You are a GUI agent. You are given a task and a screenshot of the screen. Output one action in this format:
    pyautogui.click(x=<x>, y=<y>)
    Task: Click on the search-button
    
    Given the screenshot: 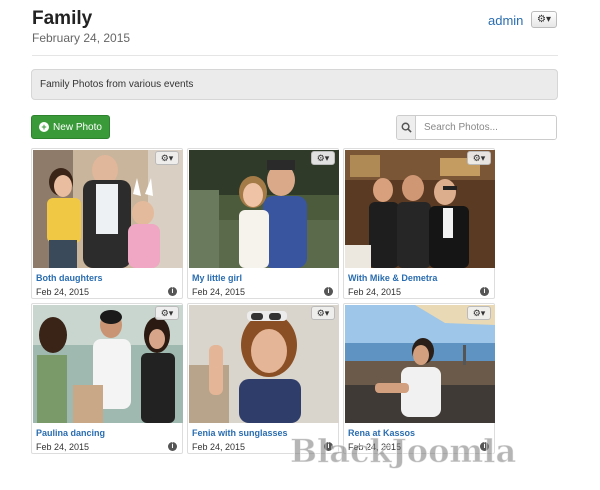 What is the action you would take?
    pyautogui.click(x=406, y=127)
    